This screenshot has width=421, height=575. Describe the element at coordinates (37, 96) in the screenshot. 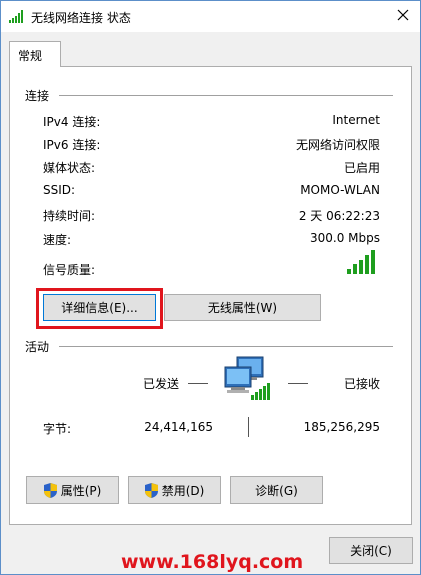

I see `connection-section-label: 连接` at that location.